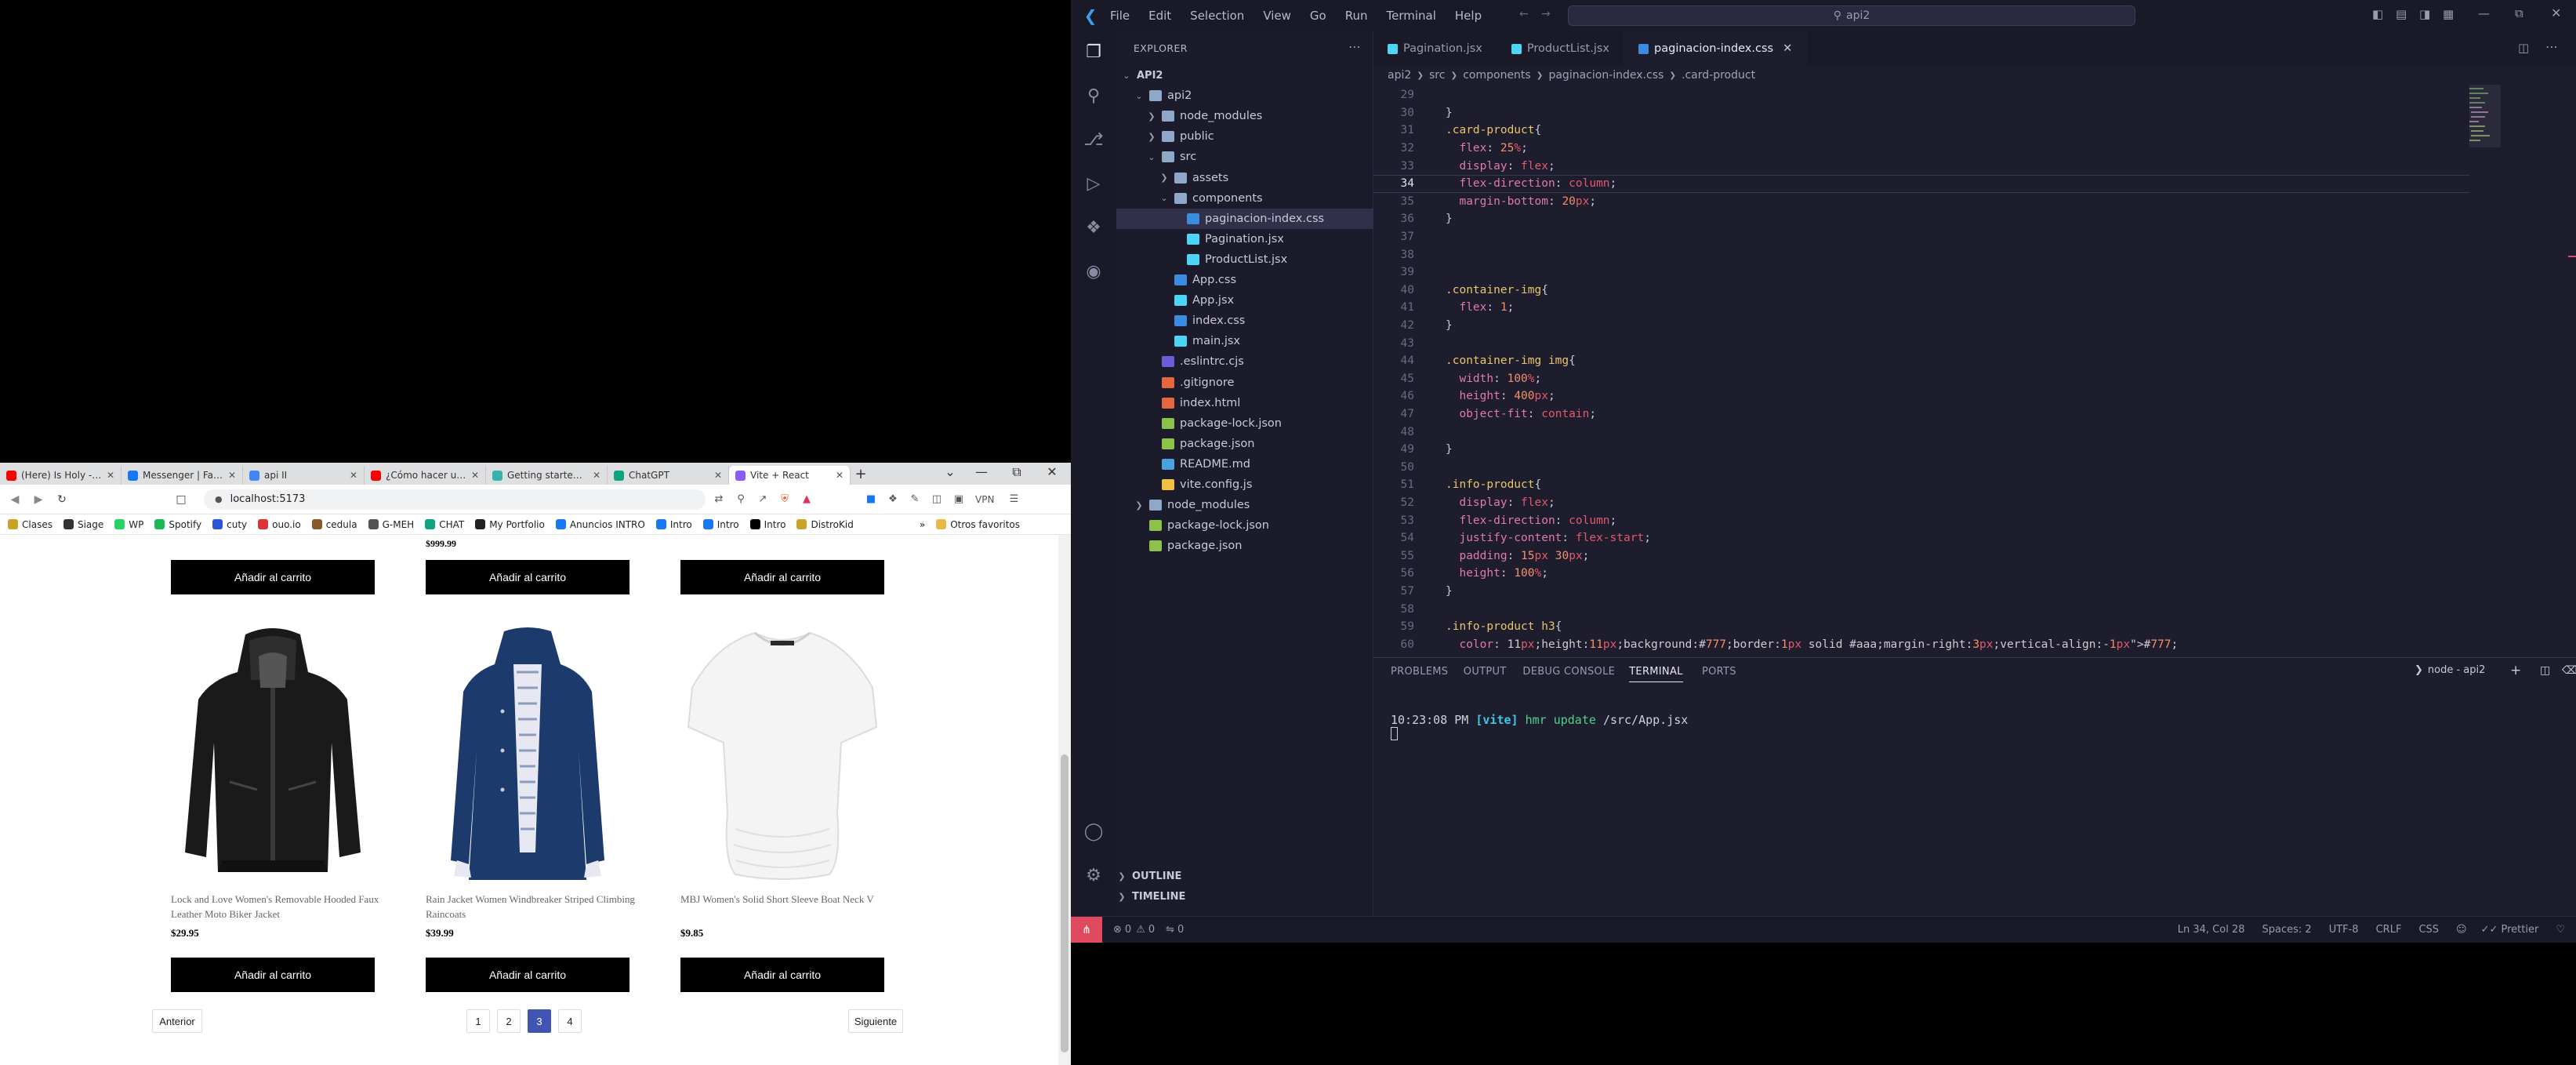 Image resolution: width=2576 pixels, height=1065 pixels. I want to click on split-editor-icon: ◫, so click(2524, 48).